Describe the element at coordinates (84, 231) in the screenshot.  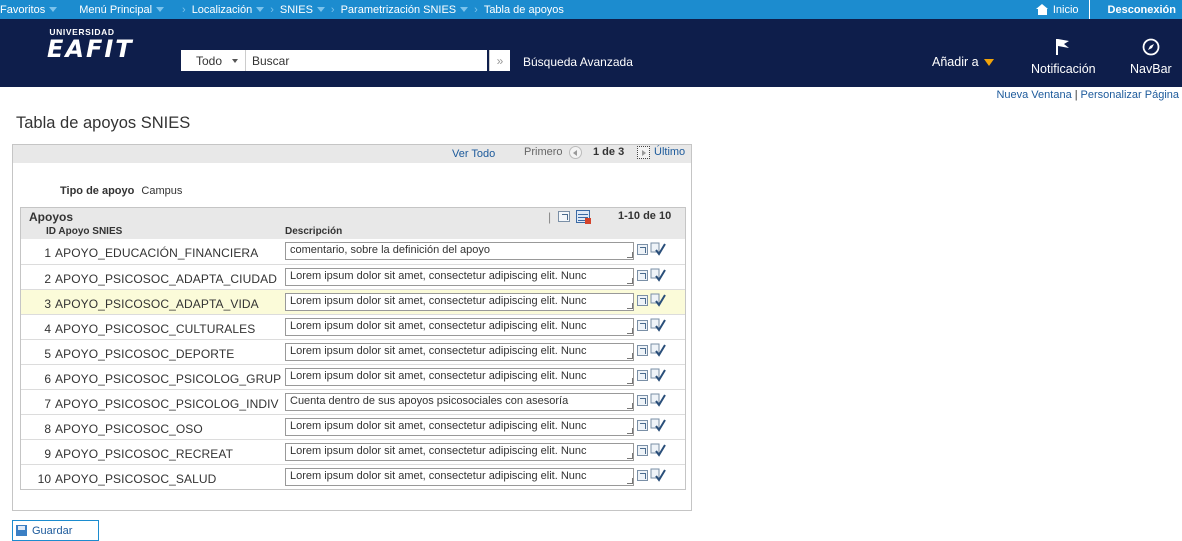
I see `column-header-id: ID Apoyo SNIES` at that location.